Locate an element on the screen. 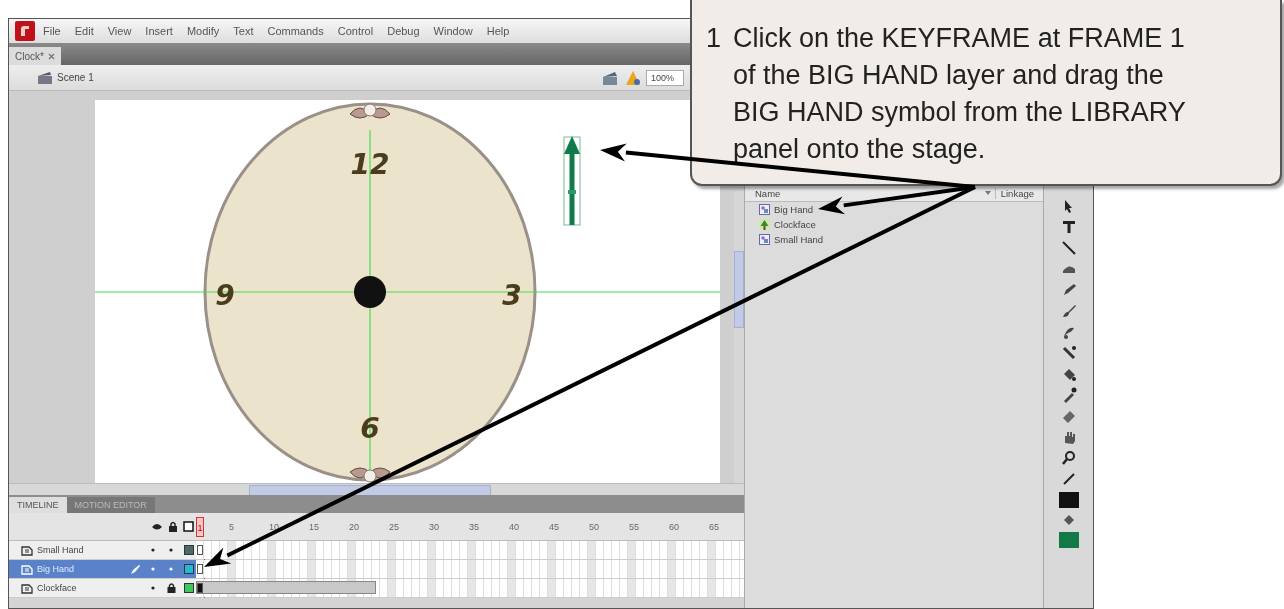 The width and height of the screenshot is (1284, 609). clock-center-dot is located at coordinates (370, 292).